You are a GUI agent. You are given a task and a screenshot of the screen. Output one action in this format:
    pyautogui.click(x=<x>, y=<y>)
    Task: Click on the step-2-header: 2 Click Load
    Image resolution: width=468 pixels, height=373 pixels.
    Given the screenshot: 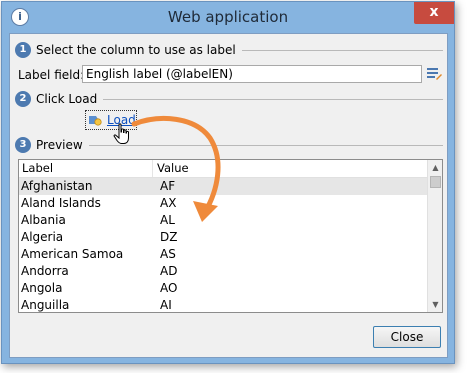 What is the action you would take?
    pyautogui.click(x=229, y=99)
    